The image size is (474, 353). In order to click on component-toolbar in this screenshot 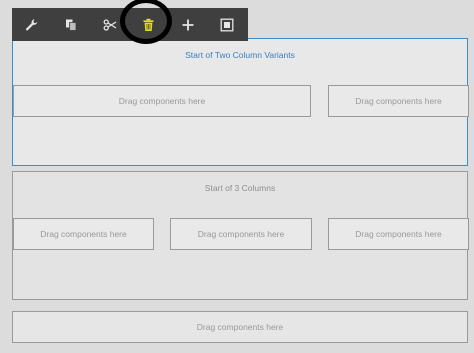, I will do `click(130, 22)`.